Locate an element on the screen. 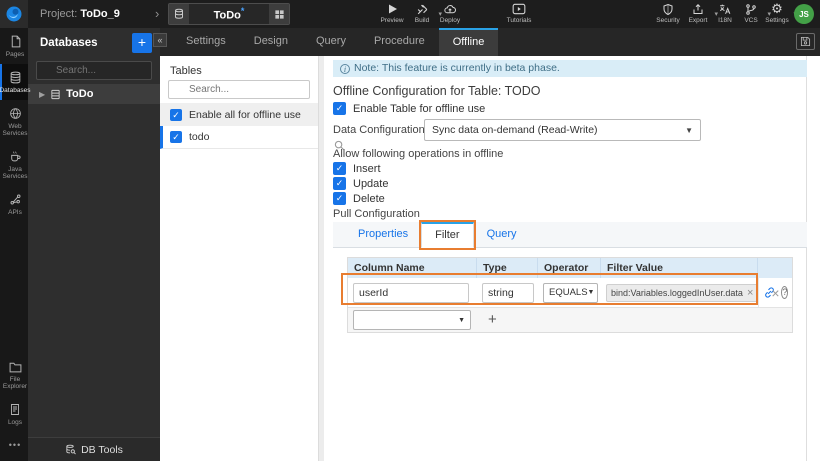 This screenshot has height=461, width=820. sidebar-item-logs: Logs is located at coordinates (14, 414).